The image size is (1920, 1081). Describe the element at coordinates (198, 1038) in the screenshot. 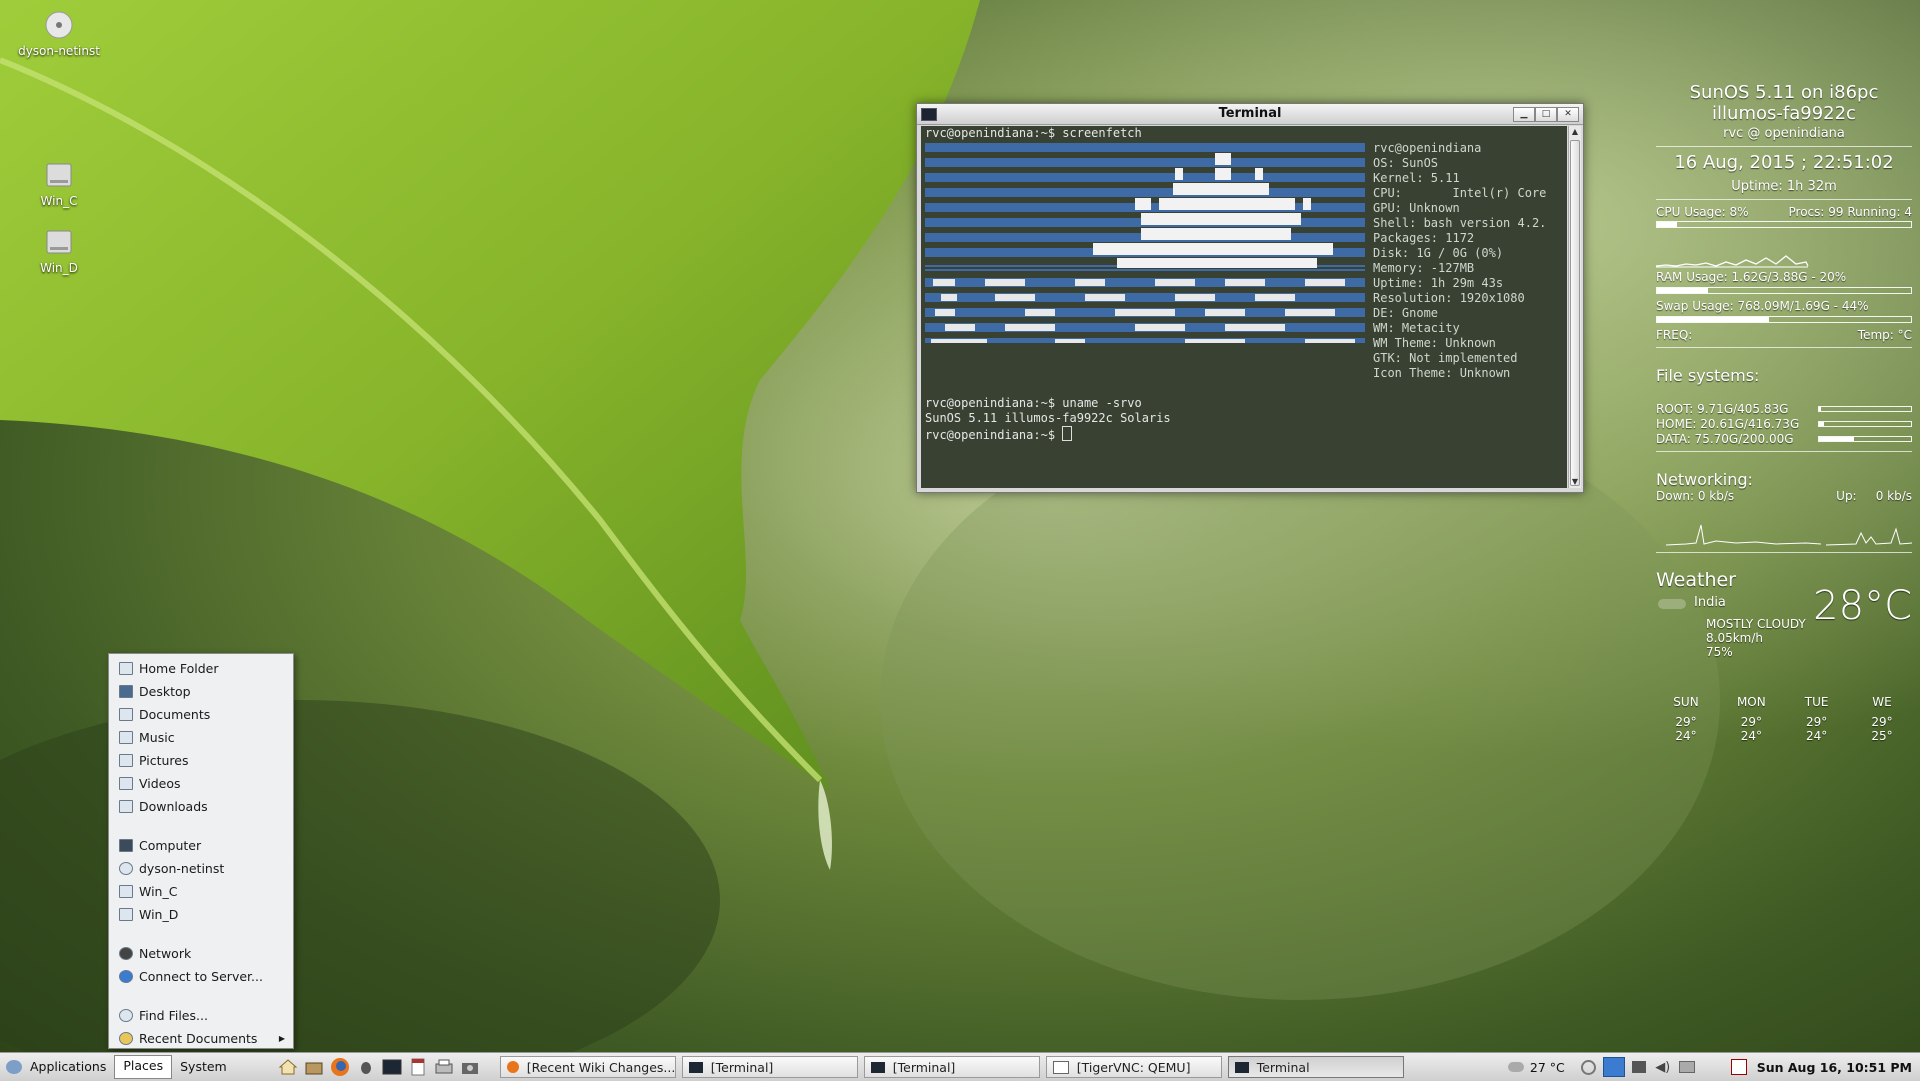

I see `menu-item-label: Recent Documents` at that location.